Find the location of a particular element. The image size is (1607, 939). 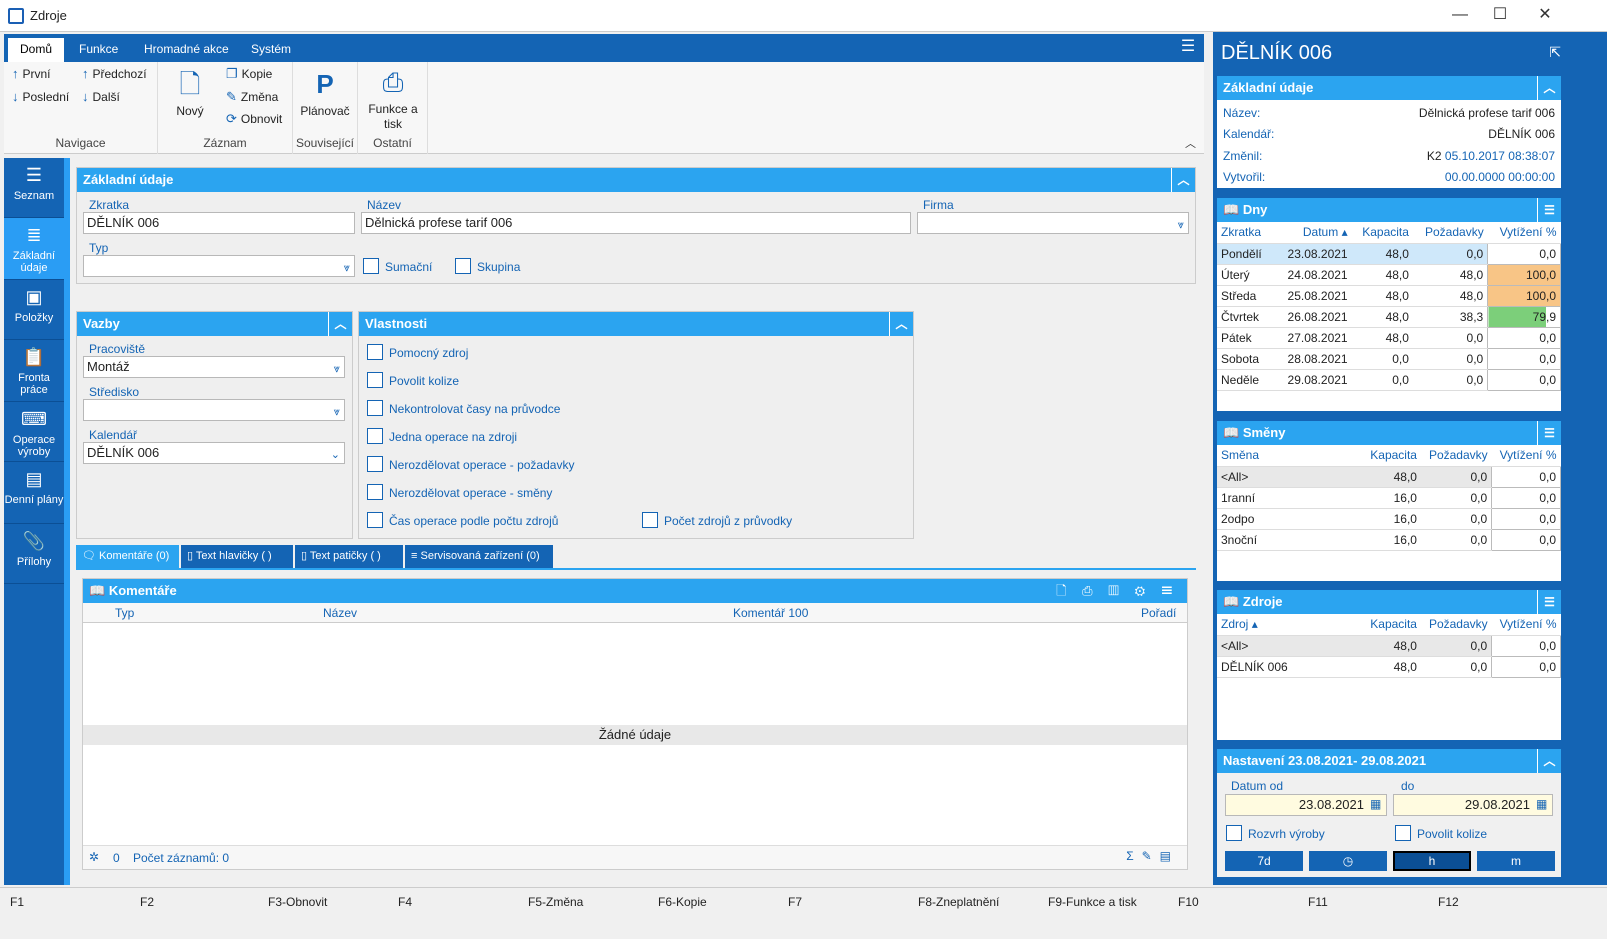

tab-devices: ≡ Servisovaná zařízení (0) is located at coordinates (479, 556).